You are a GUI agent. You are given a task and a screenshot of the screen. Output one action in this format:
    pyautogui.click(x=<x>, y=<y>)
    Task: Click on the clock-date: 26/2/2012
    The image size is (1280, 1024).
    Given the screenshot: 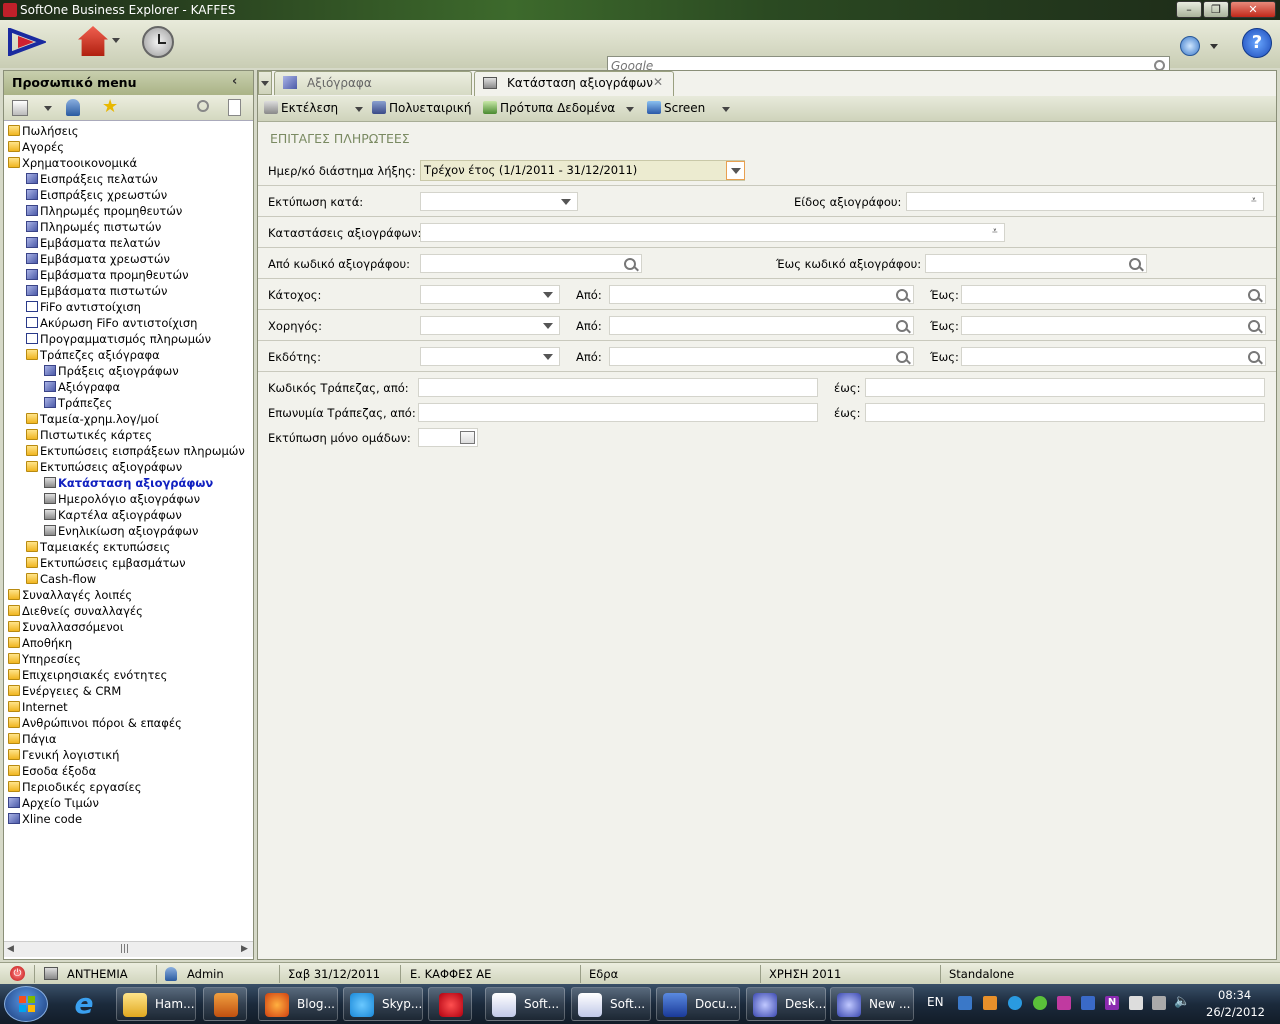 What is the action you would take?
    pyautogui.click(x=1235, y=1012)
    